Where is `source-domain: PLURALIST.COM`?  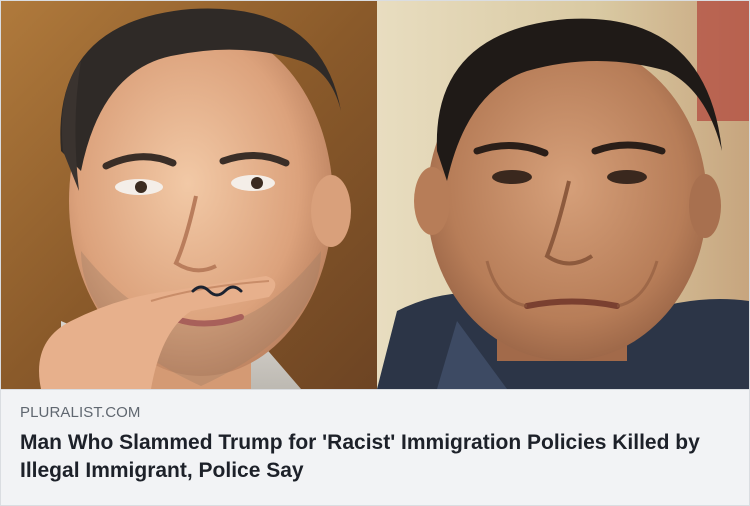 source-domain: PLURALIST.COM is located at coordinates (80, 412).